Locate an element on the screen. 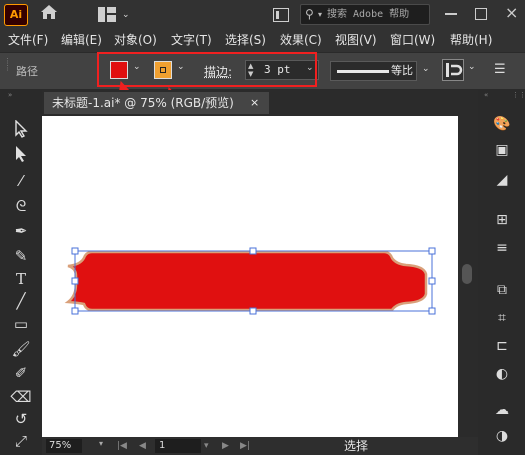 The width and height of the screenshot is (525, 455). menu-help: 帮助(H) is located at coordinates (471, 40).